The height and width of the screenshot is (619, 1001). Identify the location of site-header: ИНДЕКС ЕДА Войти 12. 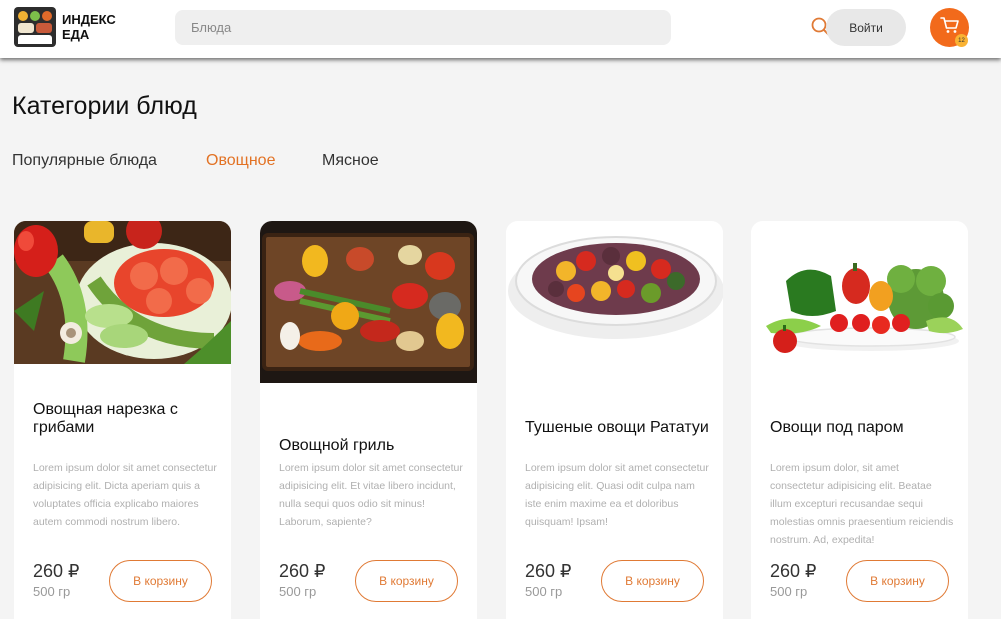
(500, 29).